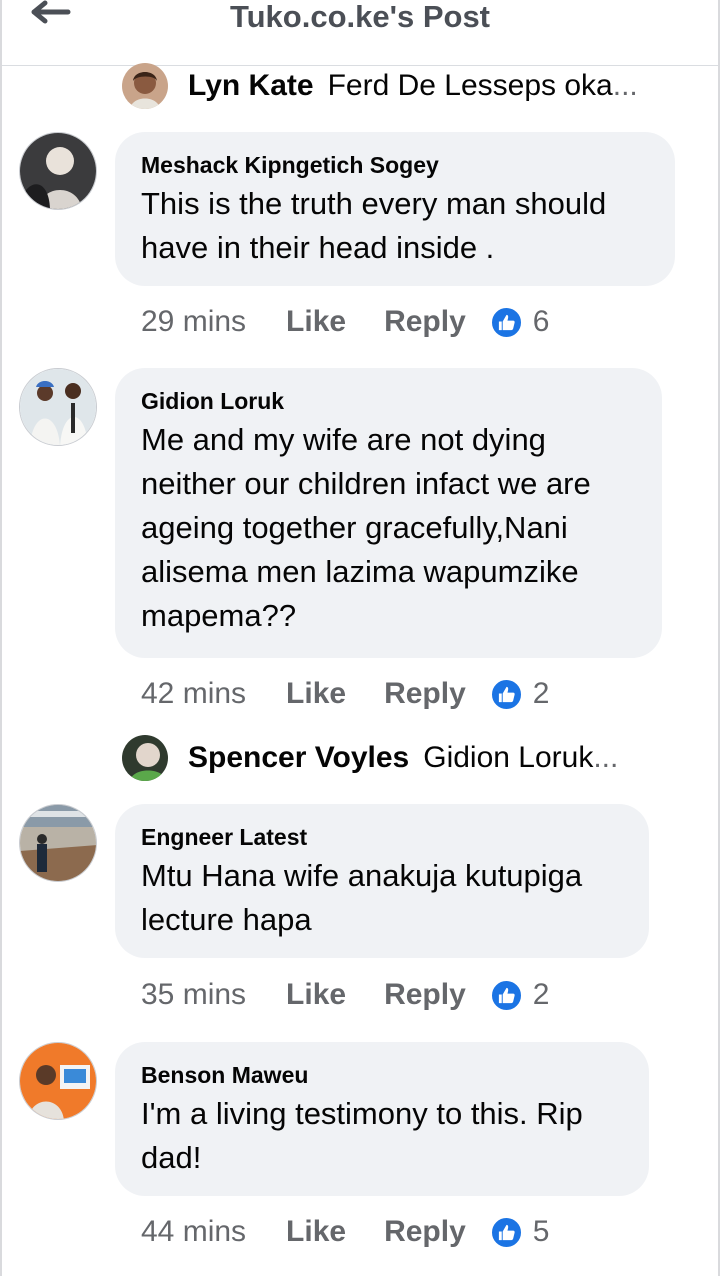 The width and height of the screenshot is (720, 1276). What do you see at coordinates (383, 1075) in the screenshot?
I see `comment-author: Benson Maweu` at bounding box center [383, 1075].